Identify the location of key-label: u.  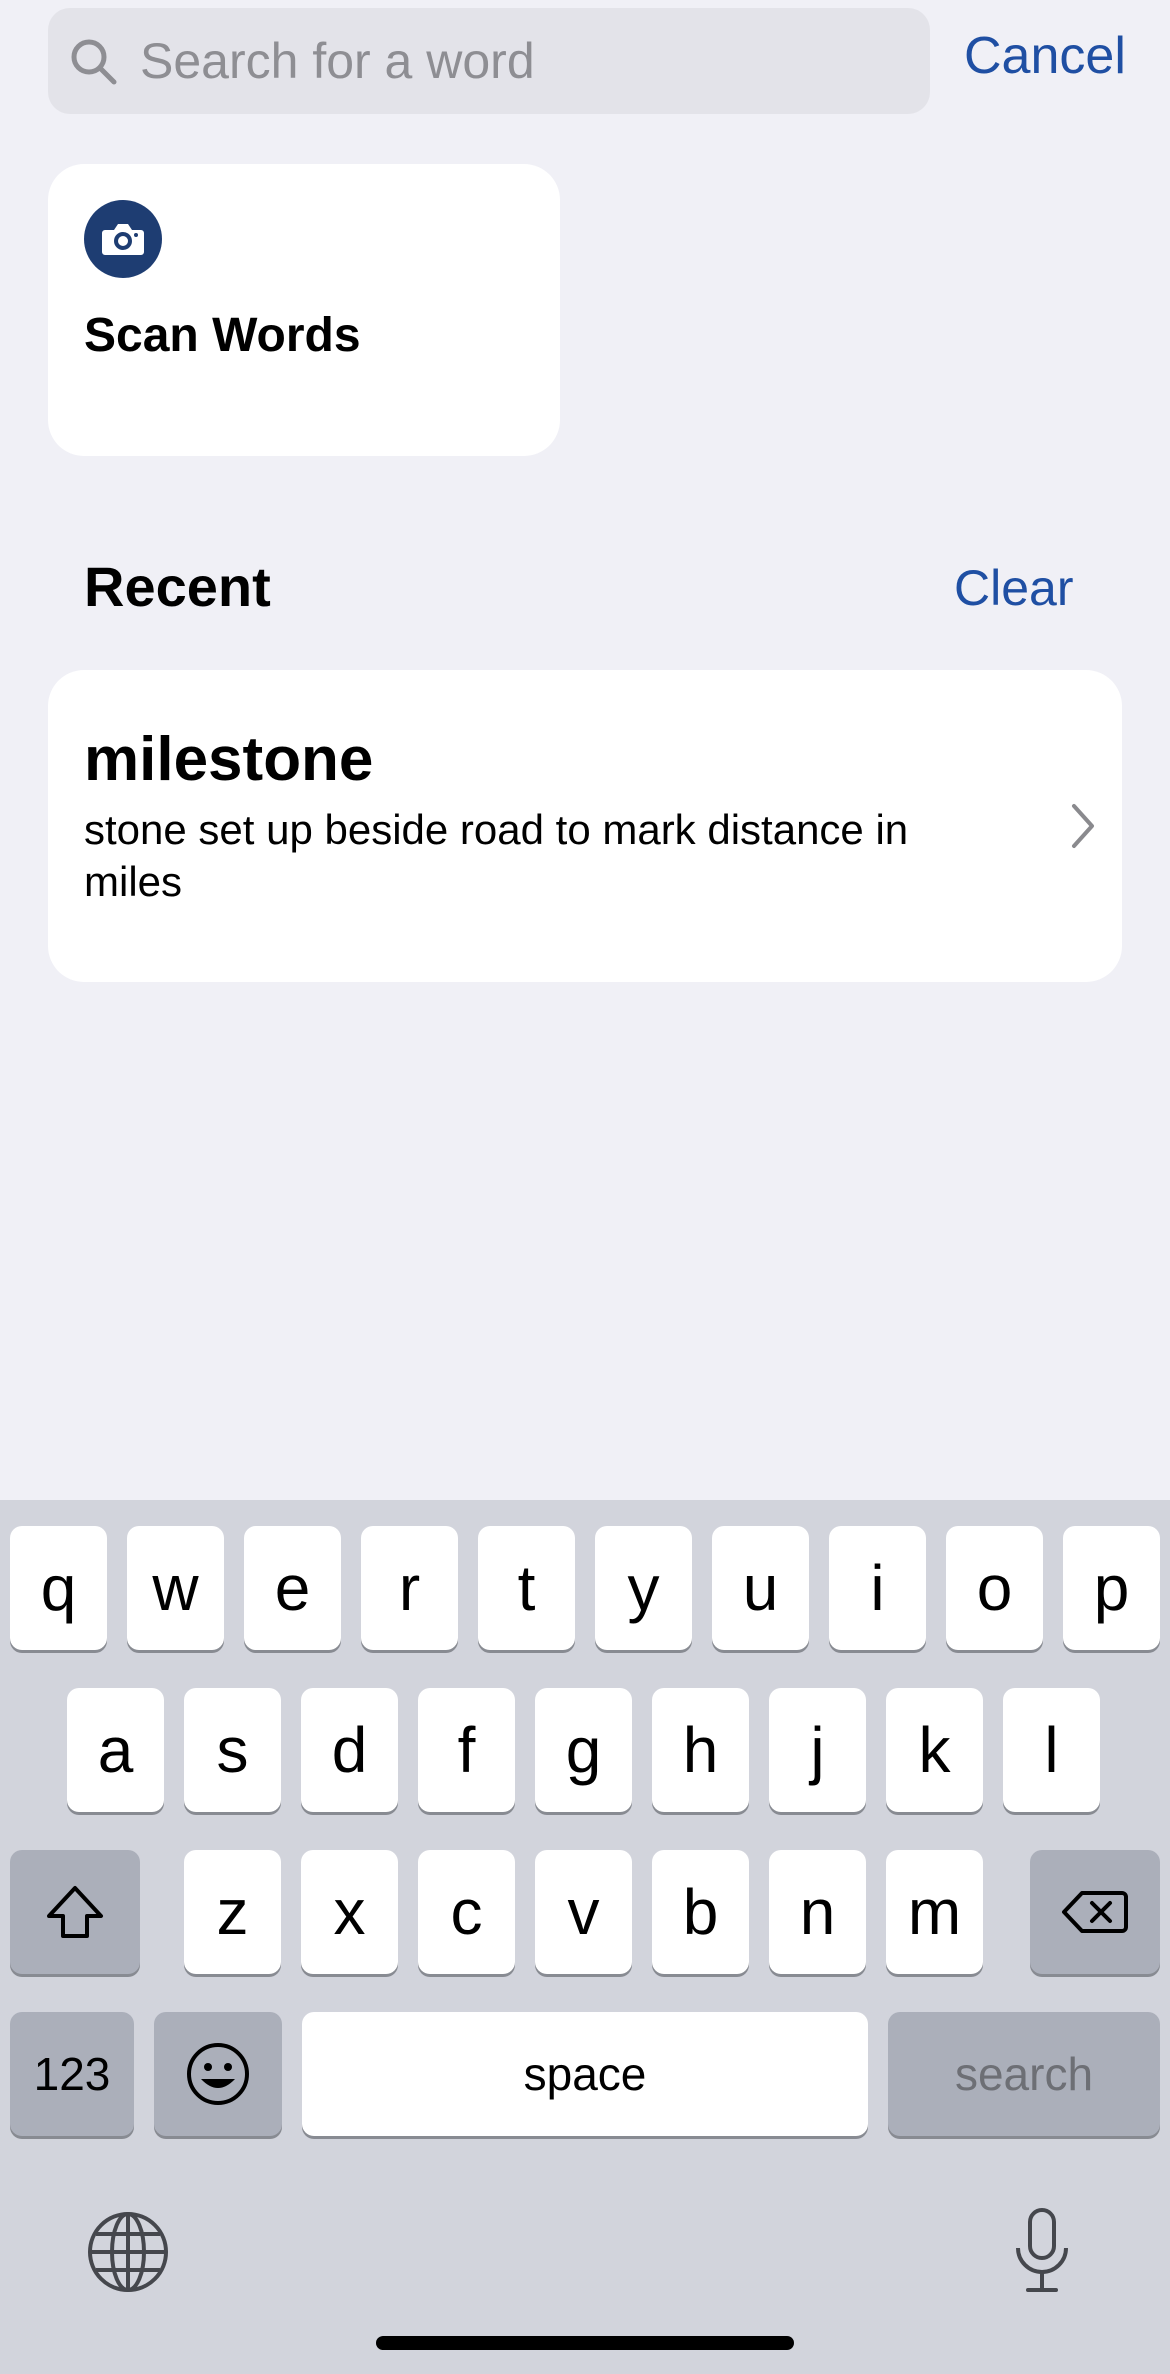
(760, 1588).